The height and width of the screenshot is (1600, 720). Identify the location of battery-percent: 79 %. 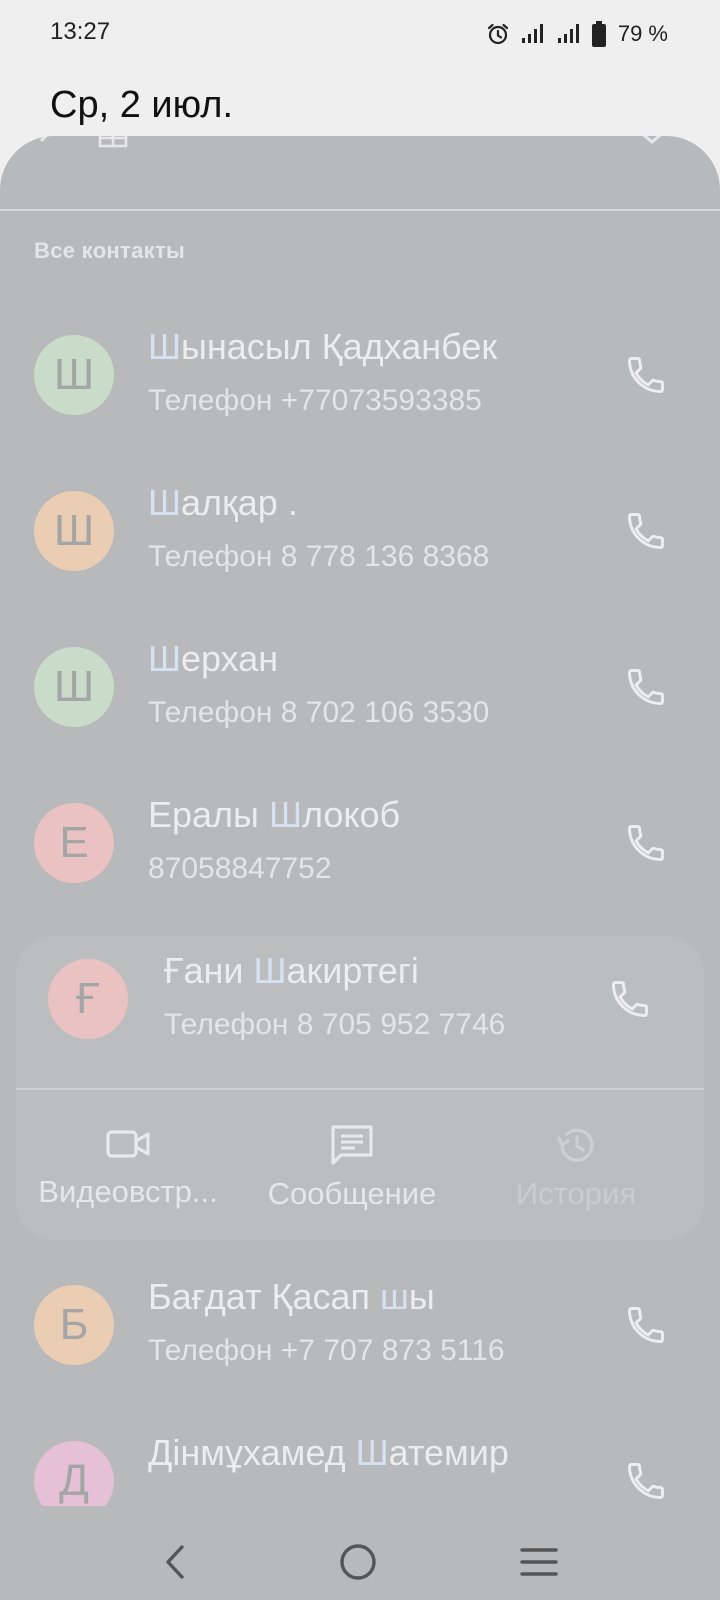
(642, 33).